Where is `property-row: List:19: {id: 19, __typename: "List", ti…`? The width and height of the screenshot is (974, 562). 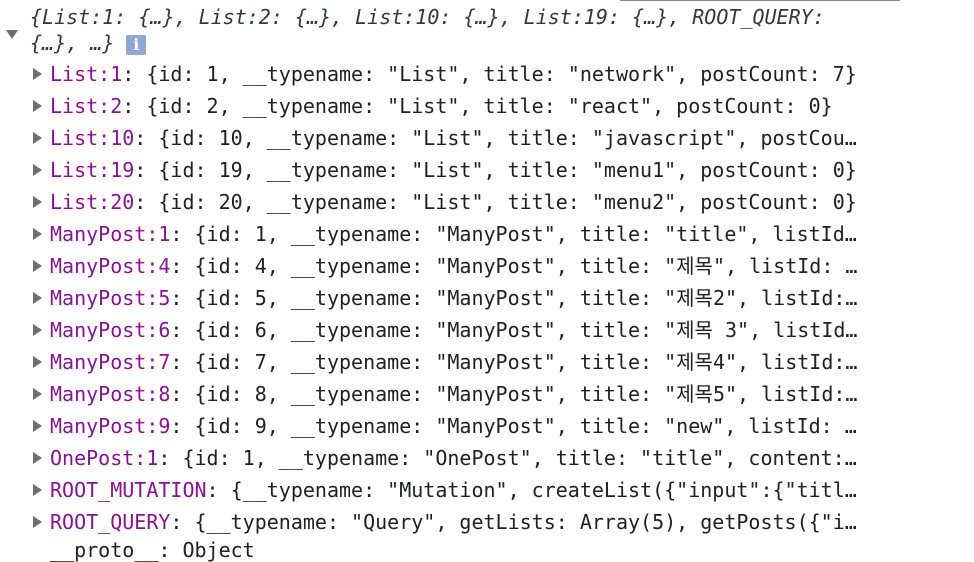 property-row: List:19: {id: 19, __typename: "List", ti… is located at coordinates (487, 170).